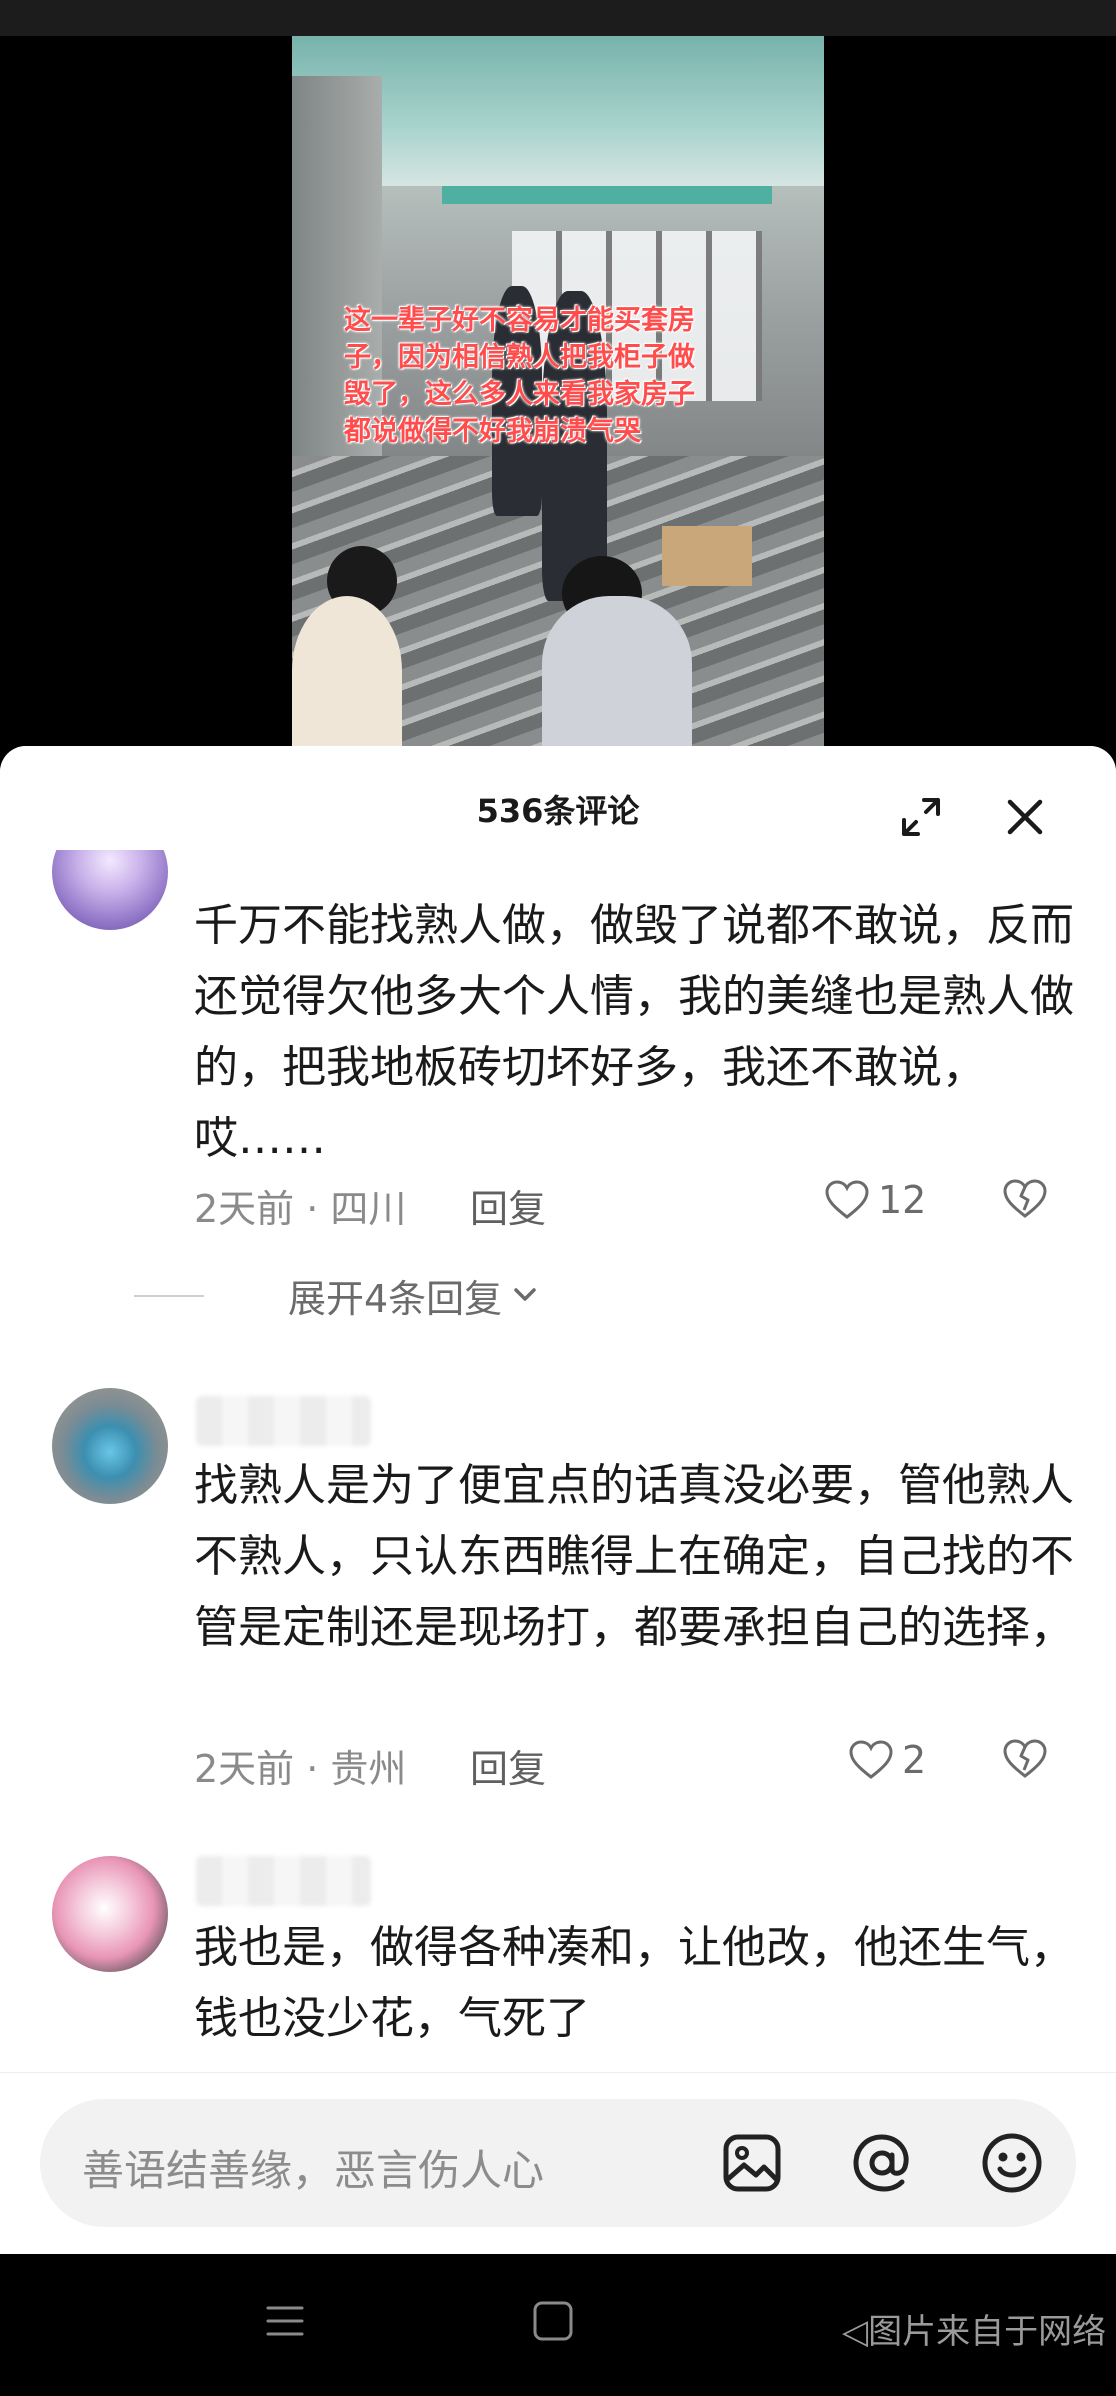  I want to click on like-button: 2, so click(887, 1760).